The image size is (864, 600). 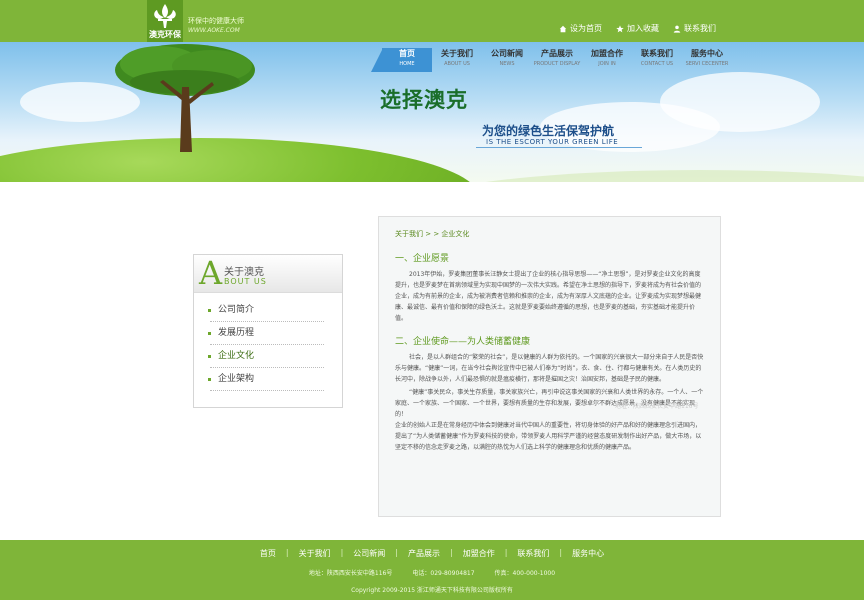 I want to click on section-title-mission: 二、企业使命——为人类储蓄健康, so click(x=463, y=342).